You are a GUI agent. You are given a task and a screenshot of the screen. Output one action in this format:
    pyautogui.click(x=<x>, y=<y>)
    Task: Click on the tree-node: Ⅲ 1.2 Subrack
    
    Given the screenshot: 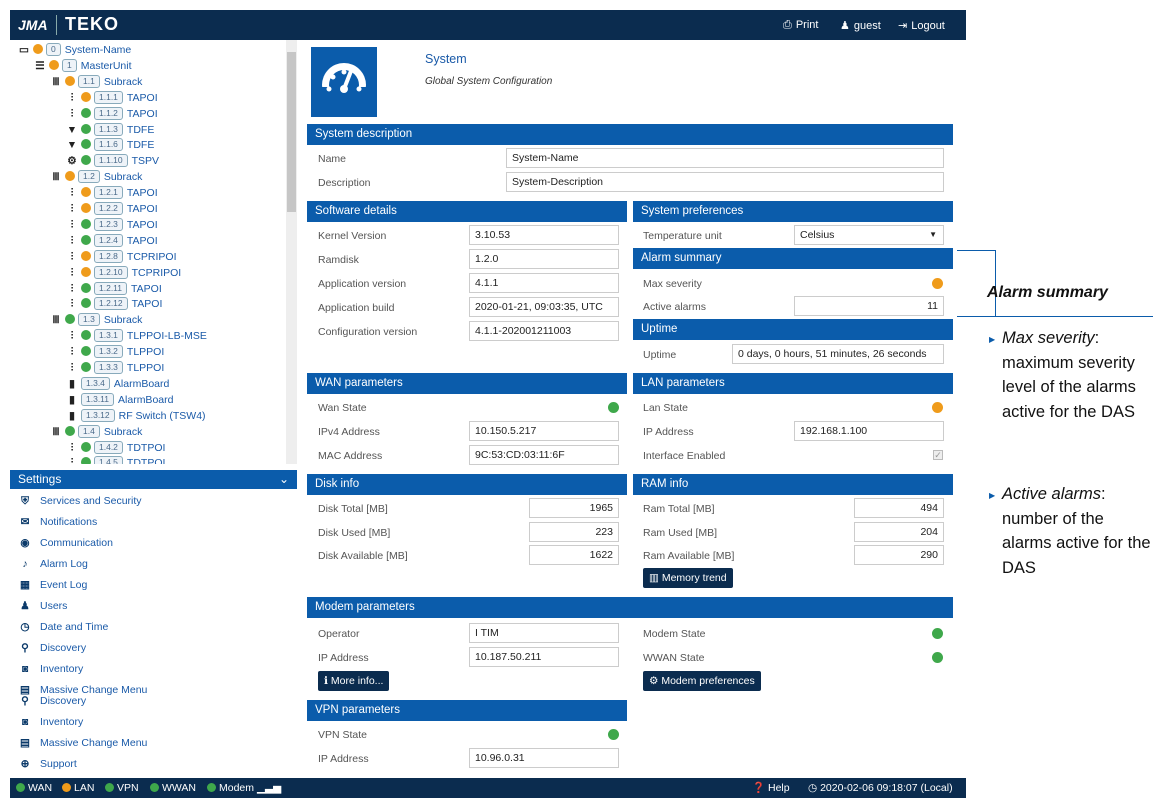 What is the action you would take?
    pyautogui.click(x=96, y=177)
    